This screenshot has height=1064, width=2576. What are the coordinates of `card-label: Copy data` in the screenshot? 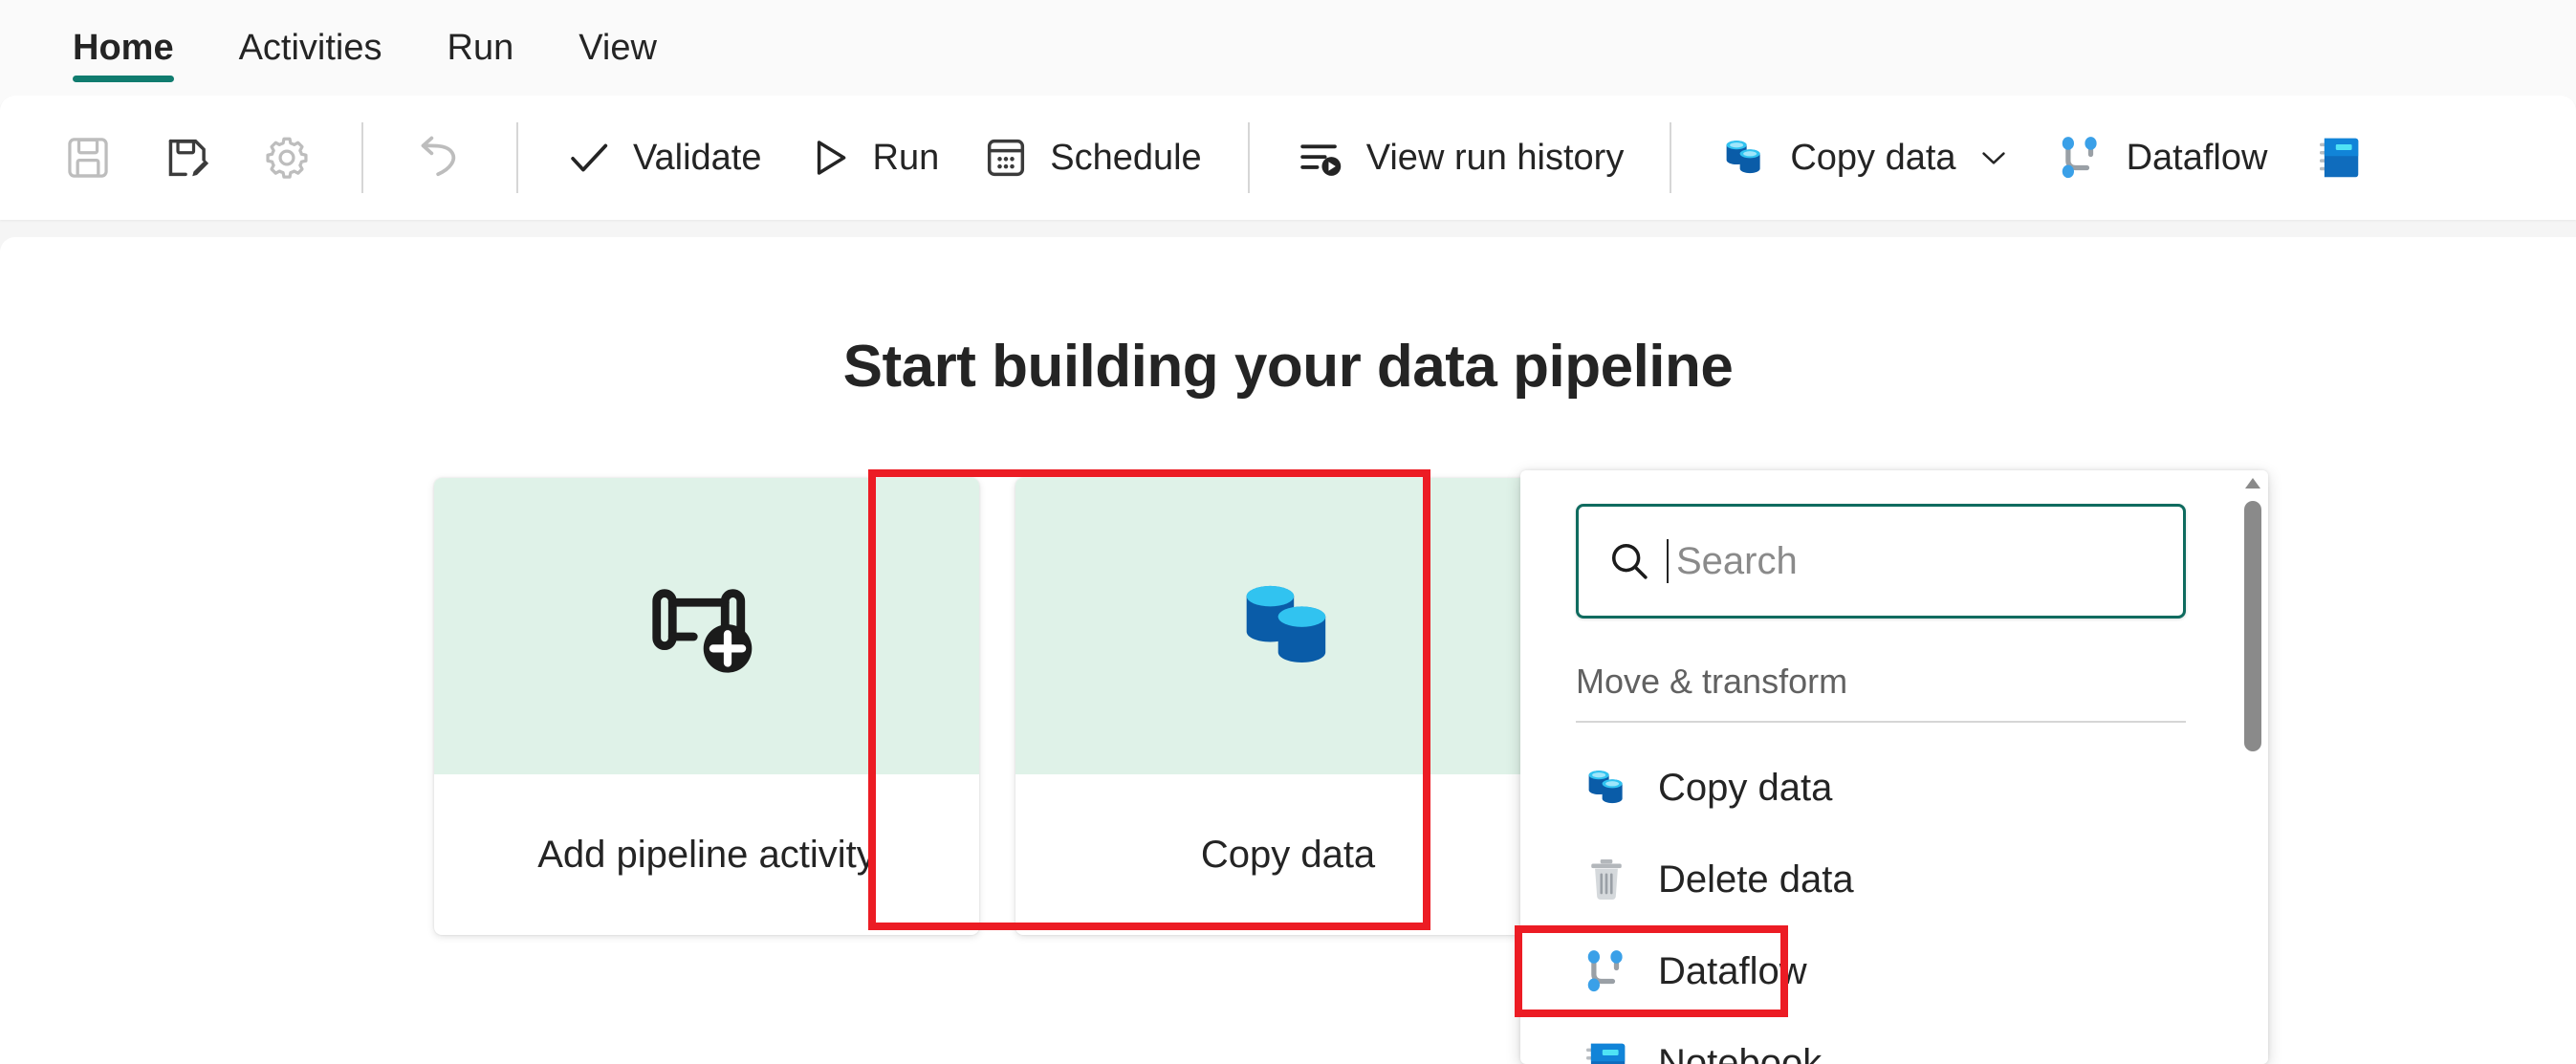 It's located at (1288, 854).